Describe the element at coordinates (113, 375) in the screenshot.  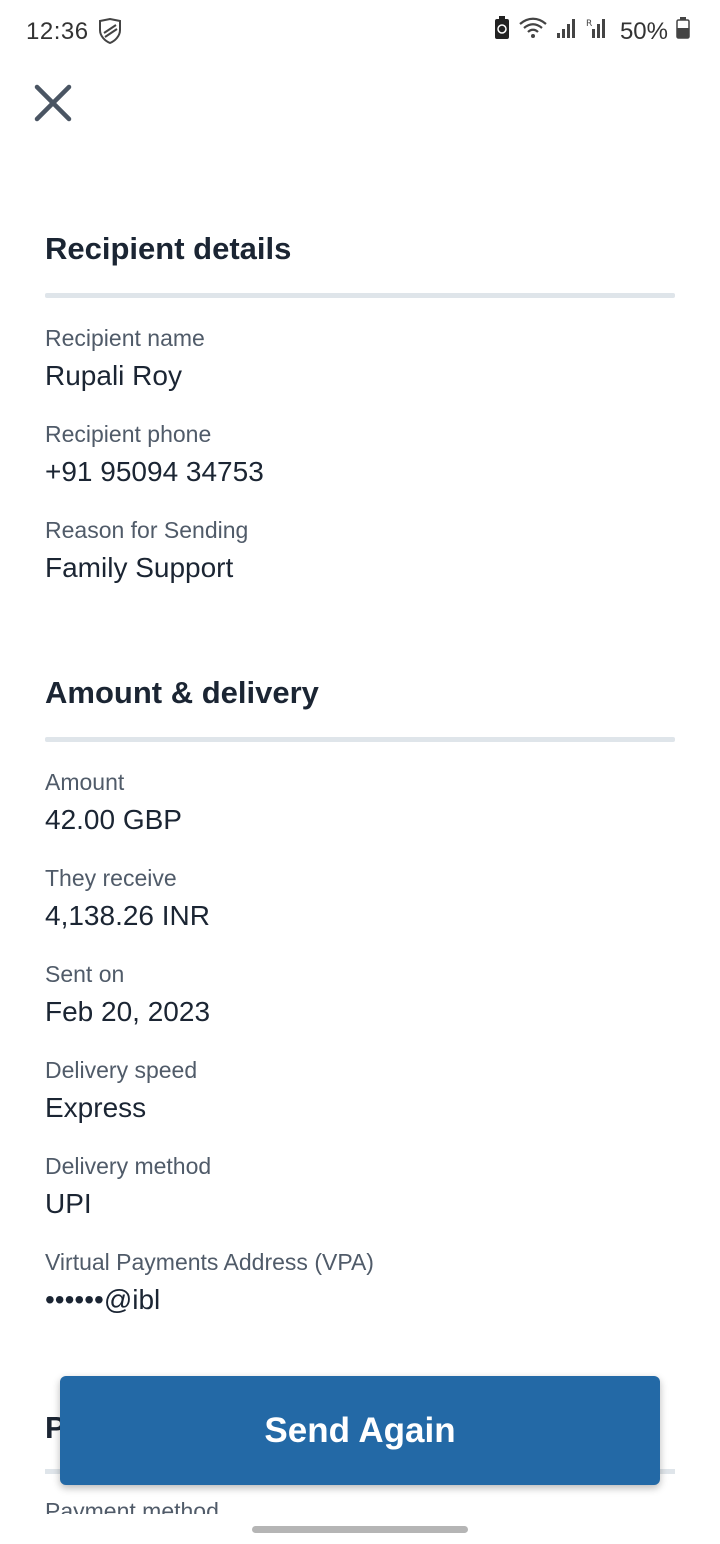
I see `recipient-name-value: Rupali Roy` at that location.